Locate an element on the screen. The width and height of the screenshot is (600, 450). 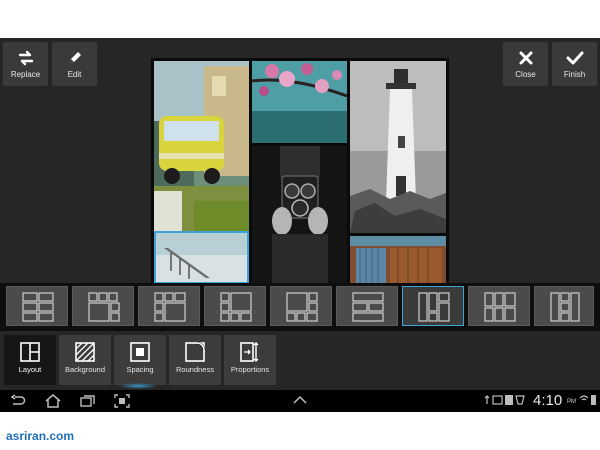
finish-label: Finish is located at coordinates (574, 74).